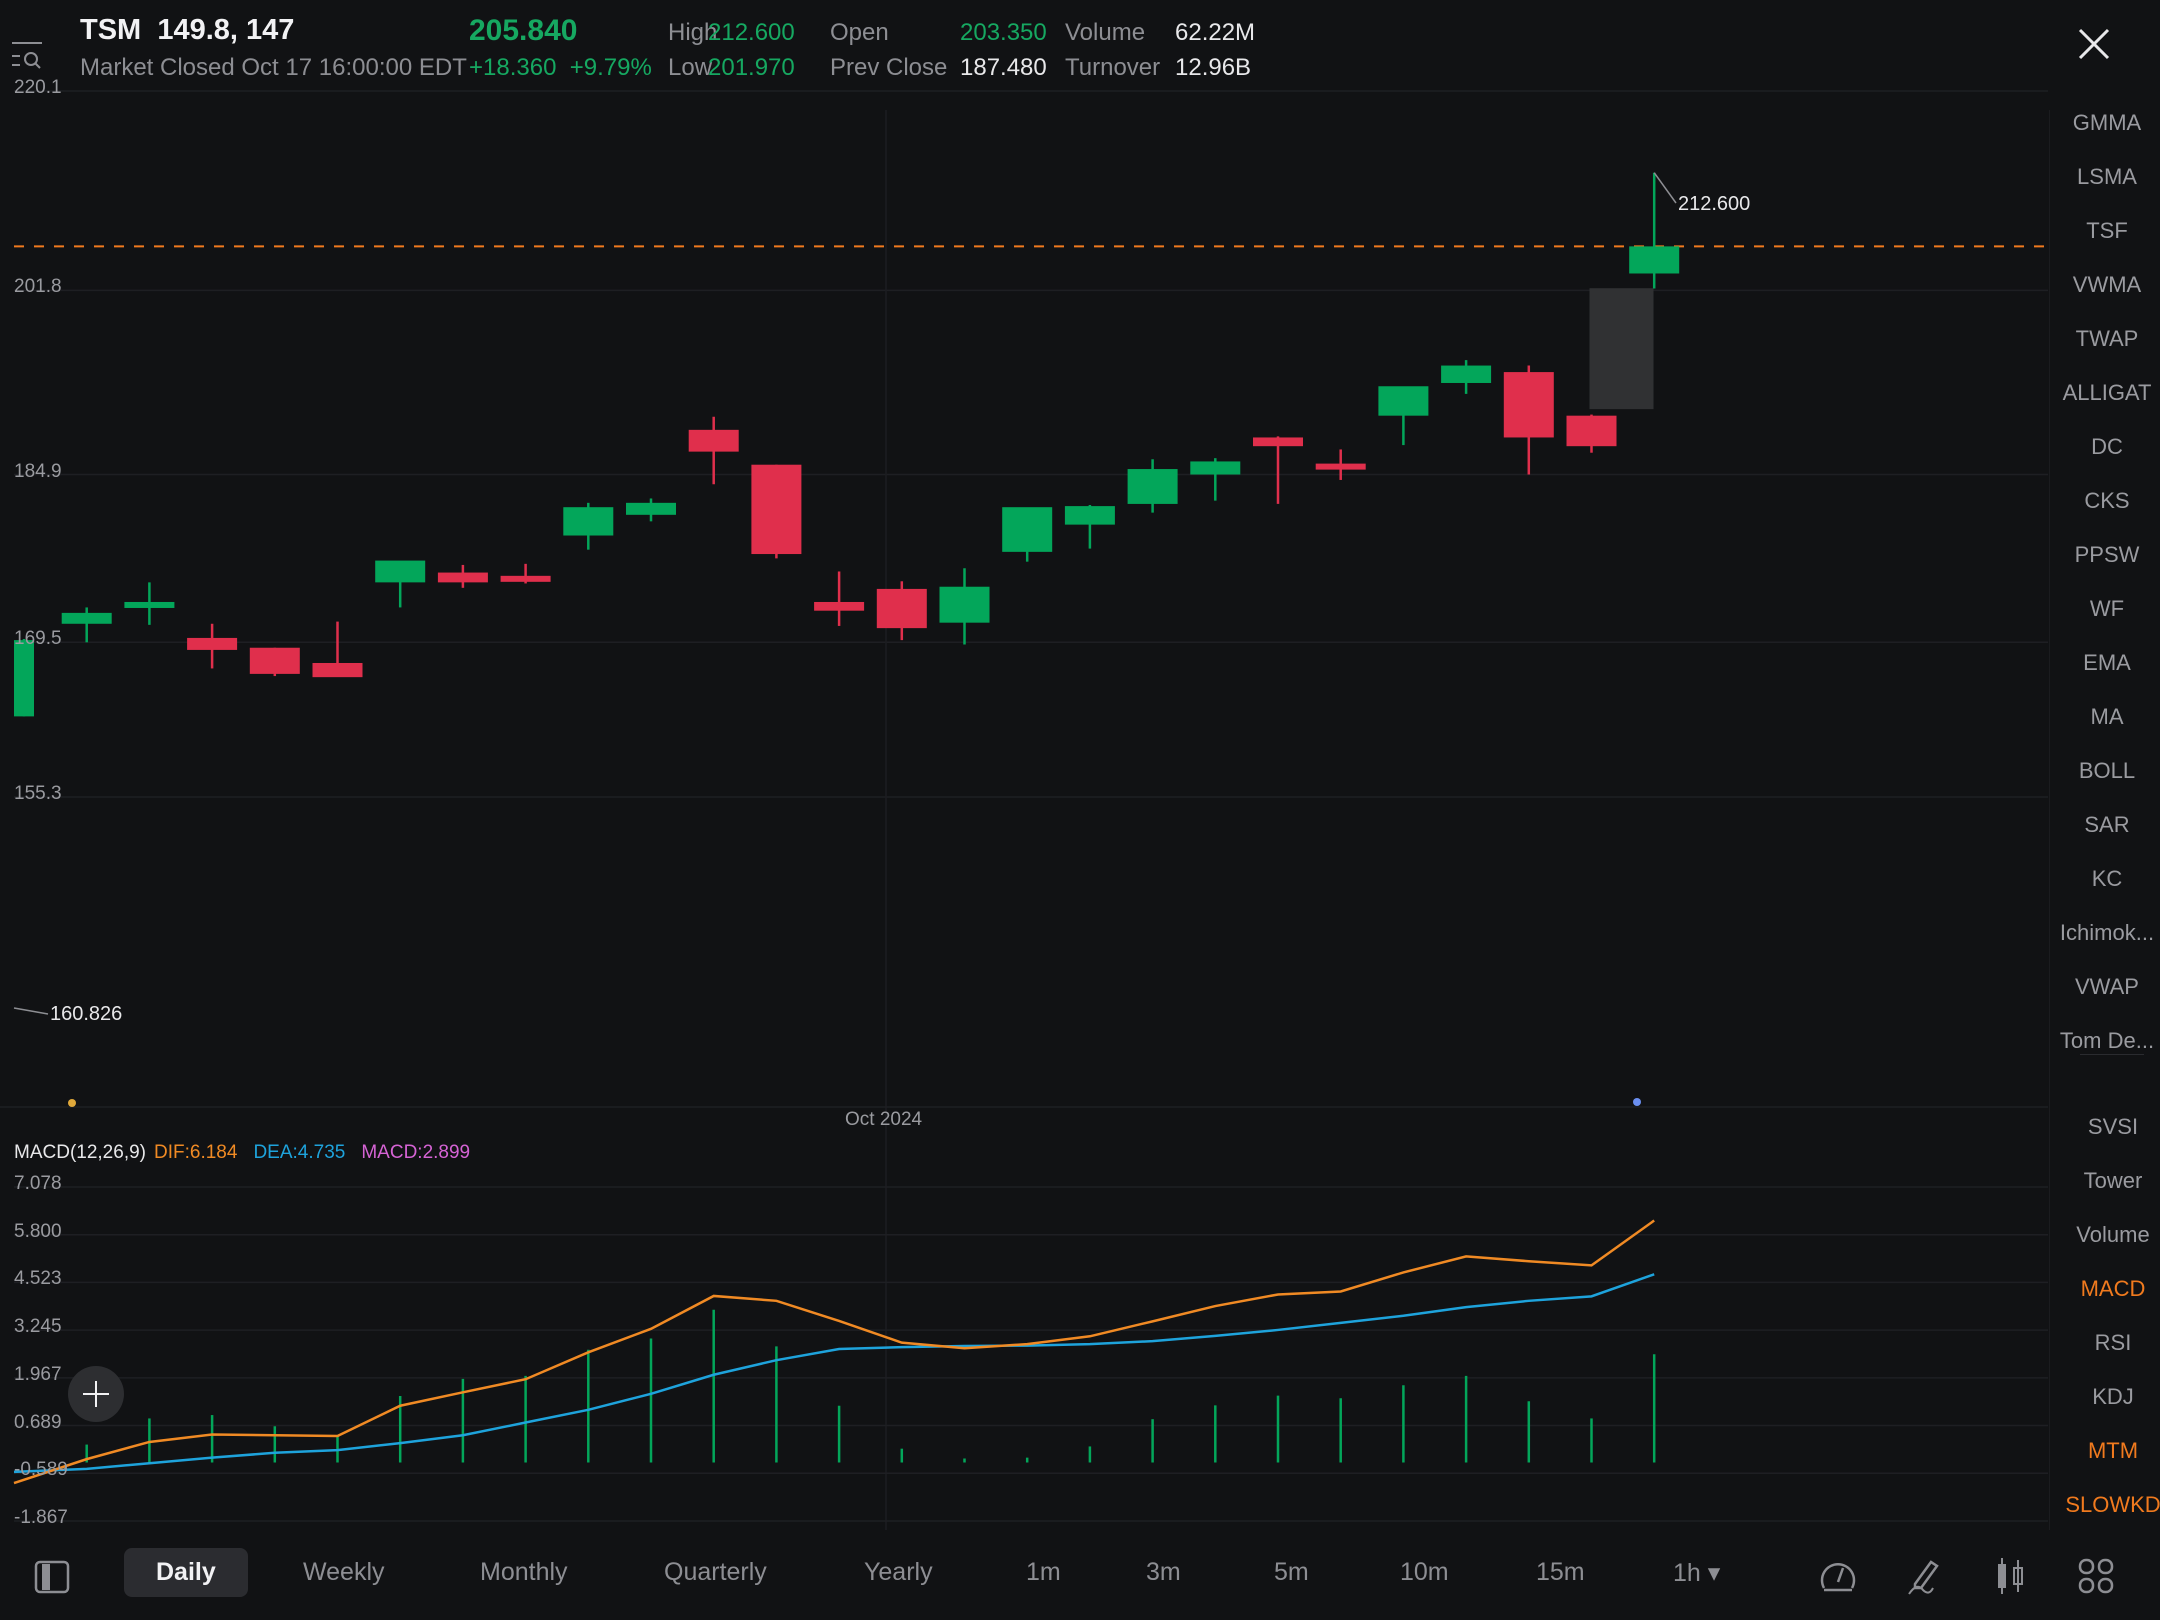 The height and width of the screenshot is (1620, 2160). What do you see at coordinates (1560, 1572) in the screenshot?
I see `timeframe-tab-15m: 15m` at bounding box center [1560, 1572].